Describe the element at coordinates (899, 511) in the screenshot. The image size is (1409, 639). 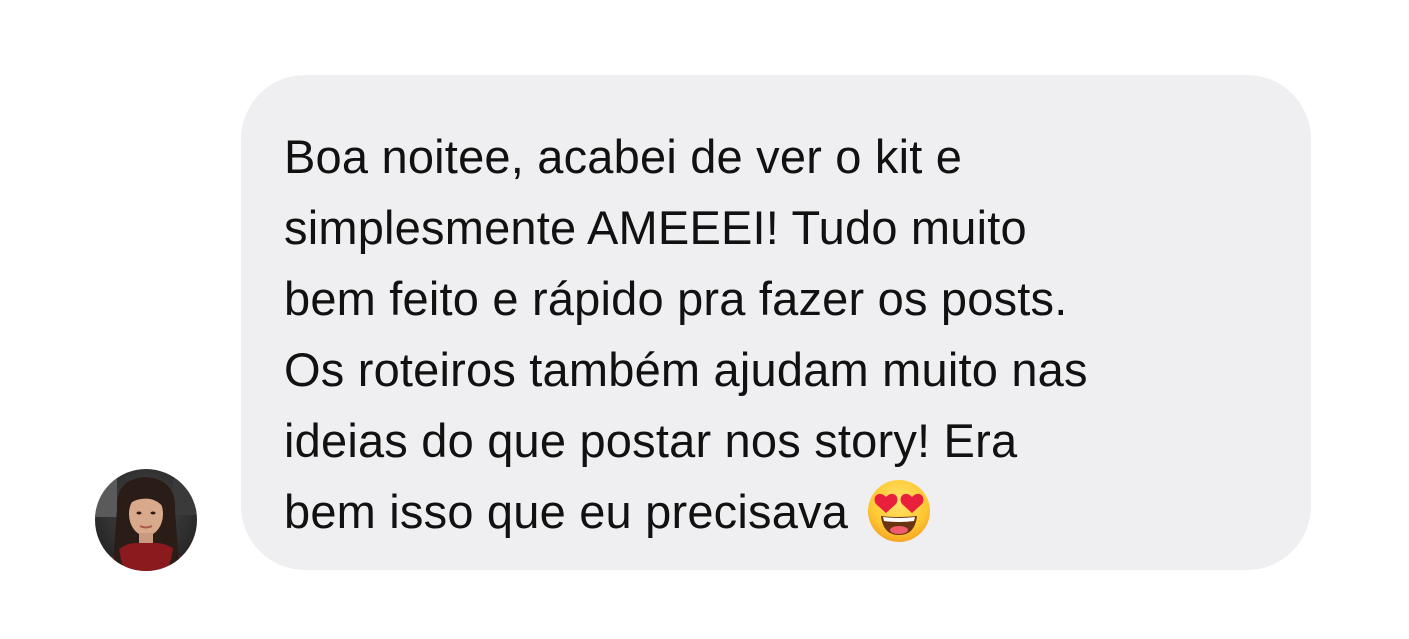
I see `heart-eyes-emoji-icon` at that location.